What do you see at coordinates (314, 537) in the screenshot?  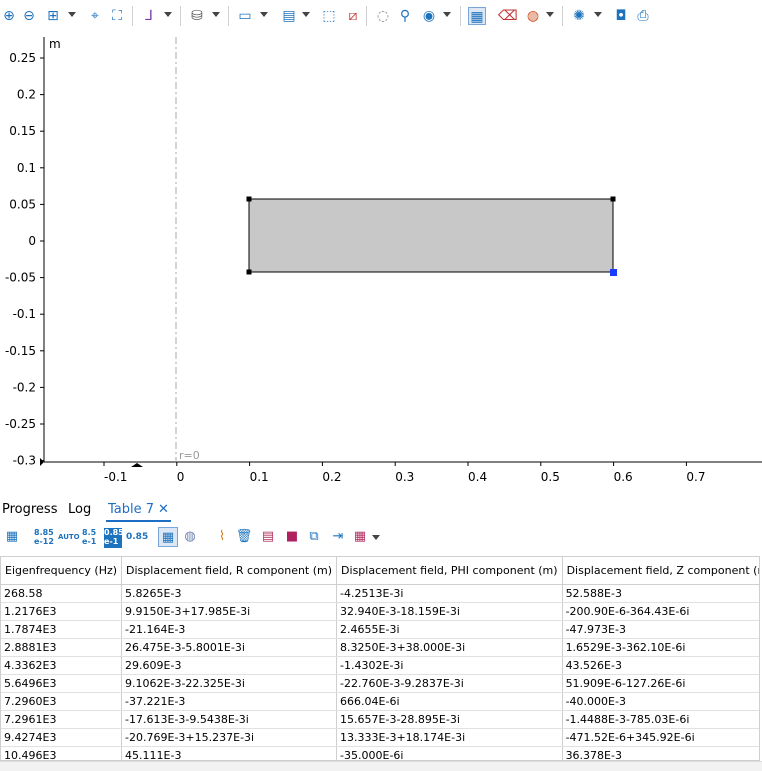 I see `copy-table-icon: ⧉` at bounding box center [314, 537].